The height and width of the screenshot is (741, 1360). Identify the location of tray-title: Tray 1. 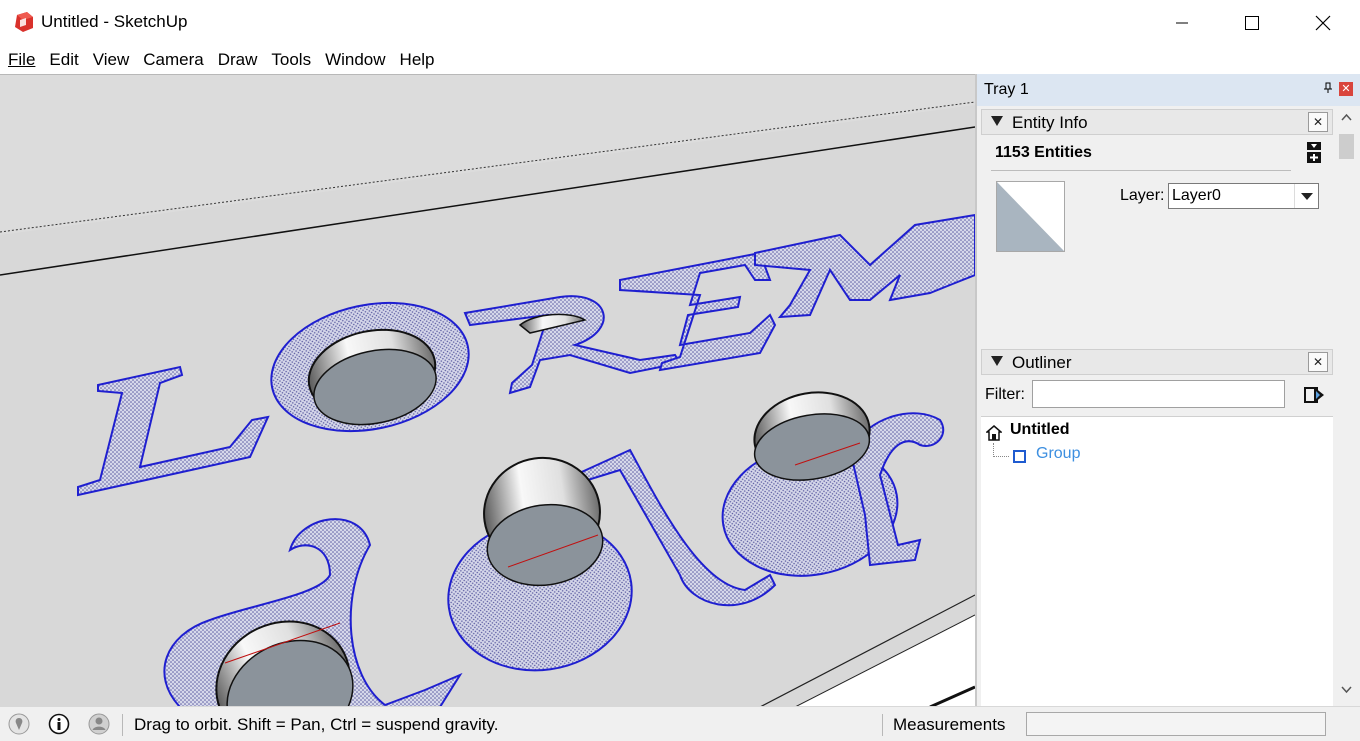
(1006, 89).